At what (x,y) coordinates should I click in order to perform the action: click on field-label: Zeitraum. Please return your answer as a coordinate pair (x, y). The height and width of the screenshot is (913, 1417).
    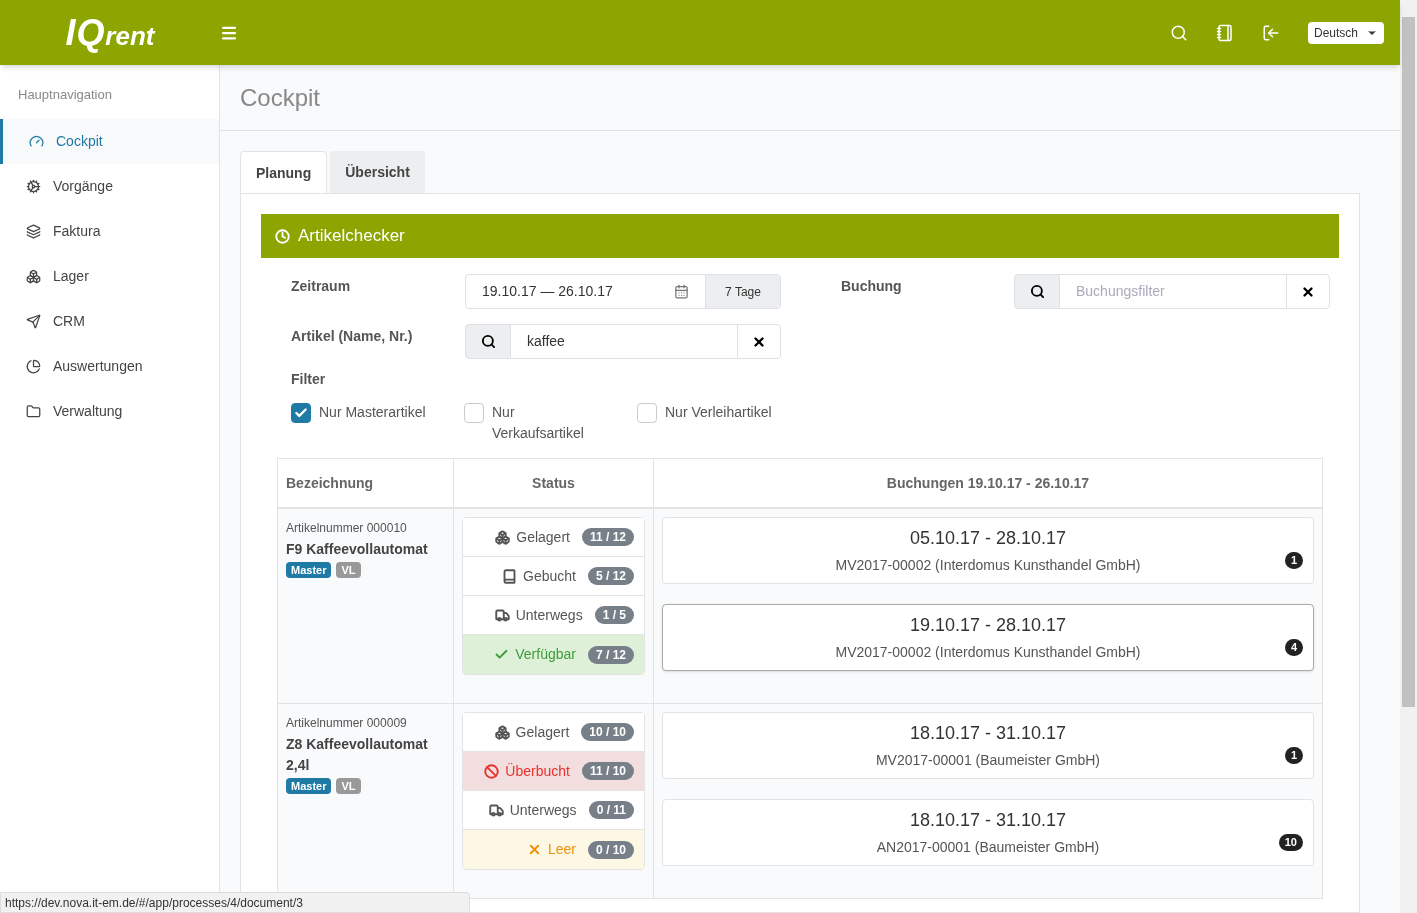
    Looking at the image, I should click on (321, 286).